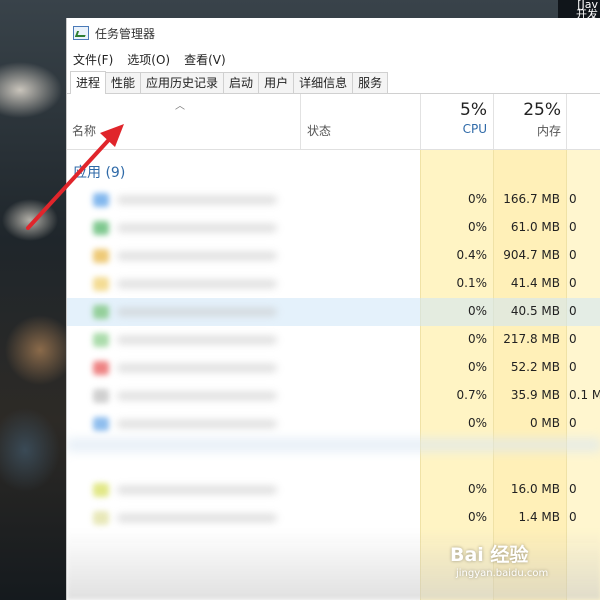 This screenshot has width=600, height=600. I want to click on memory-cell: 40.5 MB, so click(535, 311).